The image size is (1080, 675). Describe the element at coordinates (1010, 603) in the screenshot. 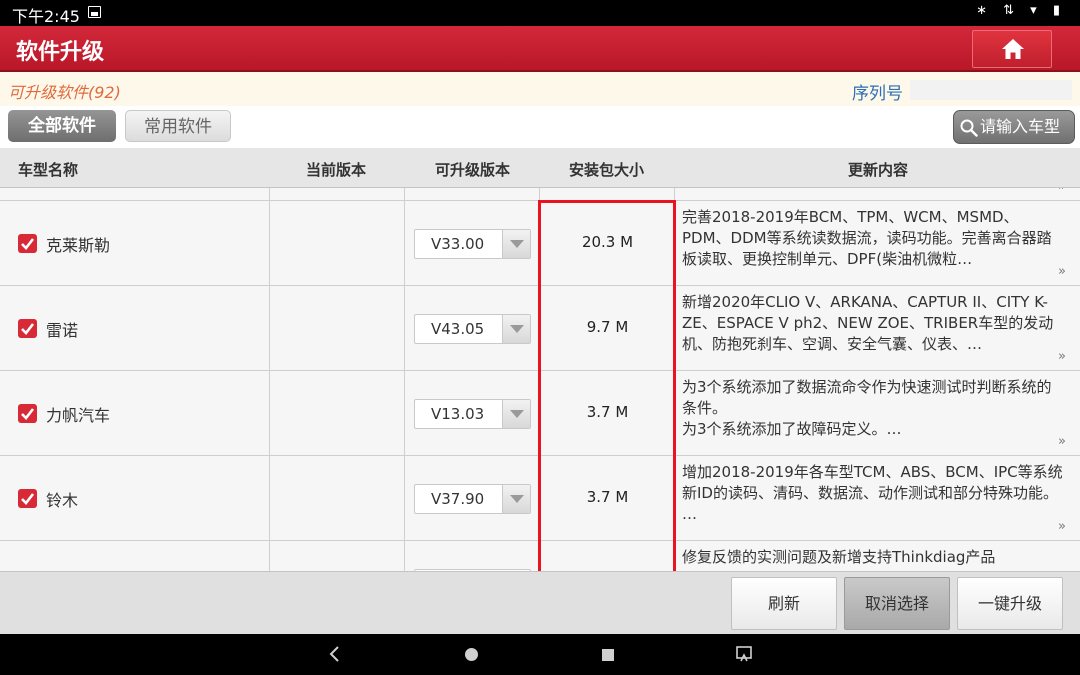

I see `one-key-upgrade-button: 一键升级` at that location.